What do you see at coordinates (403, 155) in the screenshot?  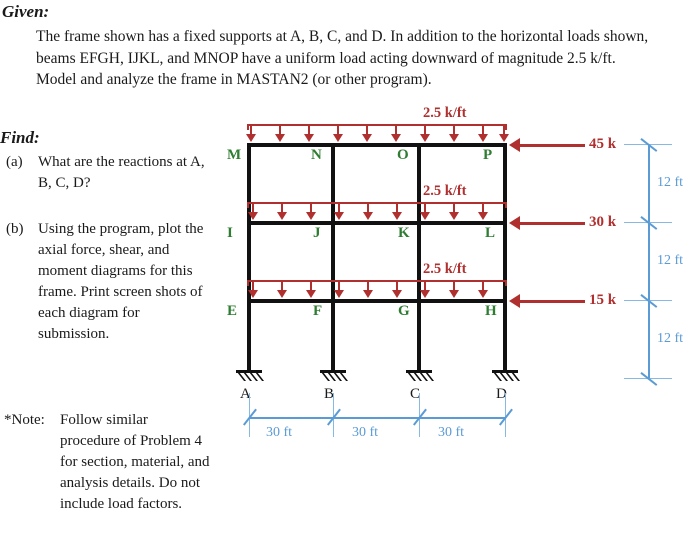 I see `joint-label-O: O` at bounding box center [403, 155].